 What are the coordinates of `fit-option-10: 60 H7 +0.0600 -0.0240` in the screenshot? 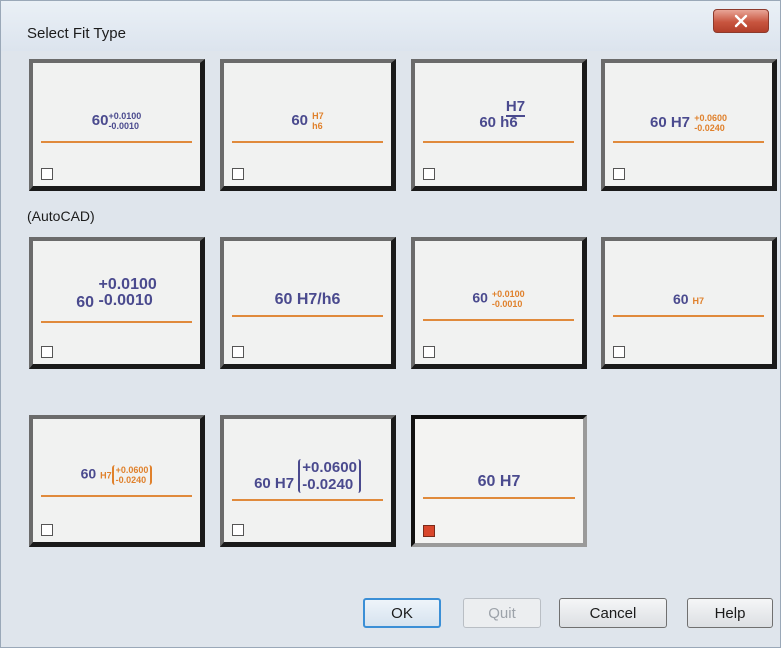 It's located at (308, 481).